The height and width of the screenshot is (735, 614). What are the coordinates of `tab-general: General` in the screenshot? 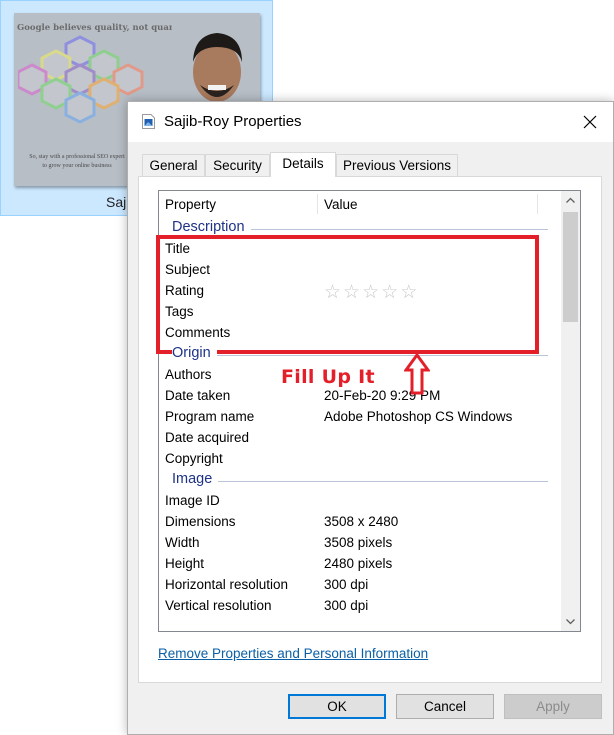 It's located at (173, 165).